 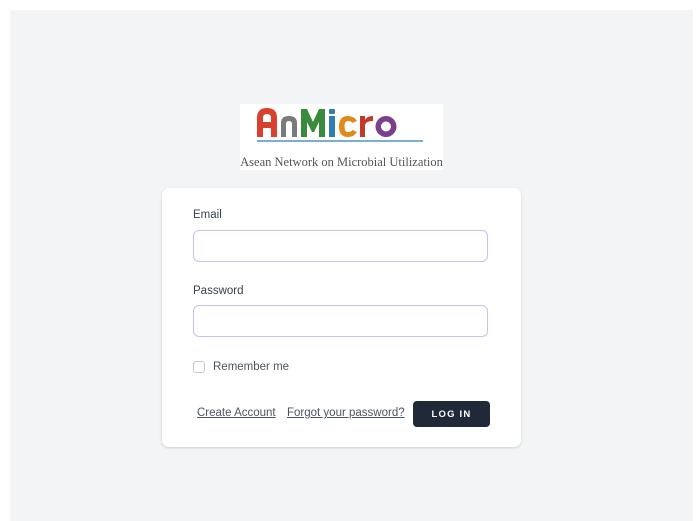 What do you see at coordinates (340, 246) in the screenshot?
I see `email-field` at bounding box center [340, 246].